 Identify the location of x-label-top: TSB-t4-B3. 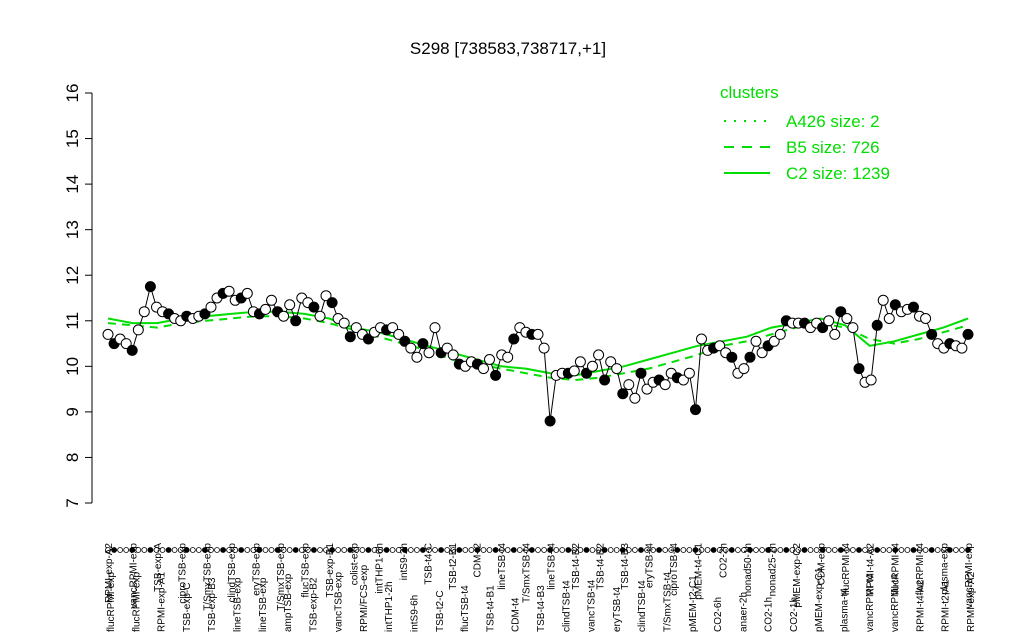
(625, 566).